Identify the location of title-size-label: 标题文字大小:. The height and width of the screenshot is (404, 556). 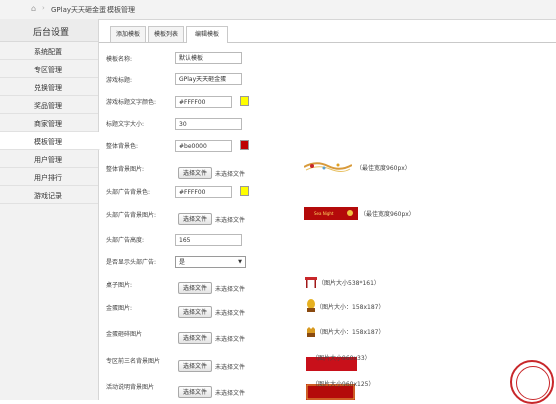
(125, 124).